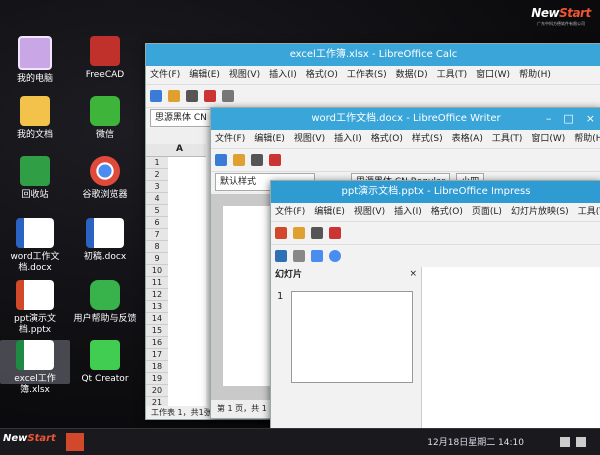 The height and width of the screenshot is (455, 600). What do you see at coordinates (105, 178) in the screenshot?
I see `desktop-icon-chrome: 谷歌浏览器` at bounding box center [105, 178].